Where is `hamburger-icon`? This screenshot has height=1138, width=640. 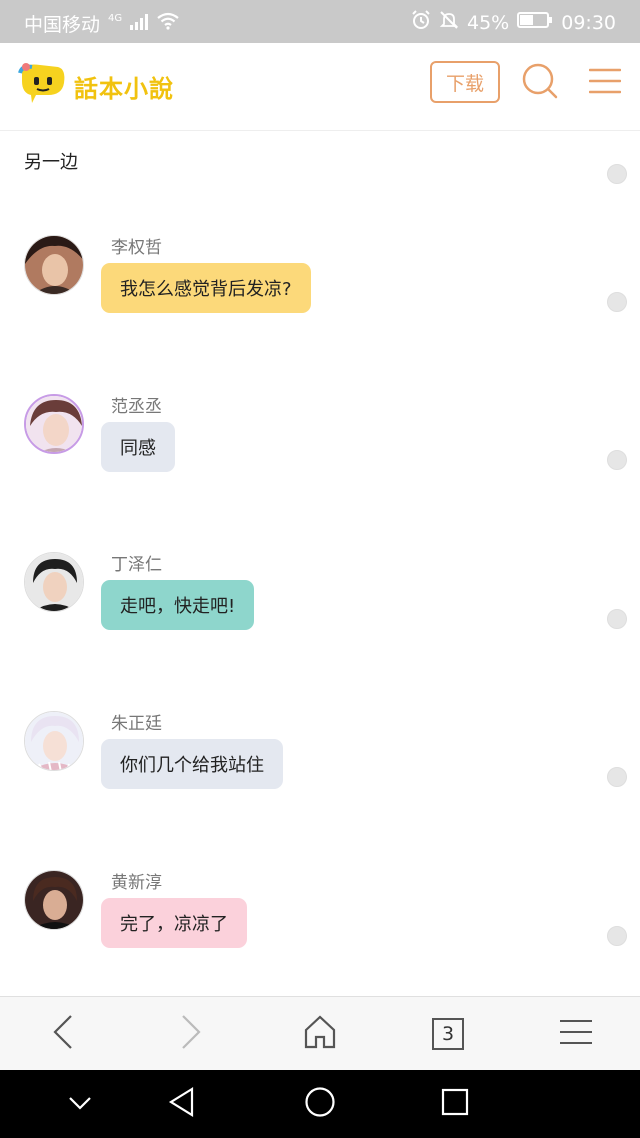 hamburger-icon is located at coordinates (576, 1034).